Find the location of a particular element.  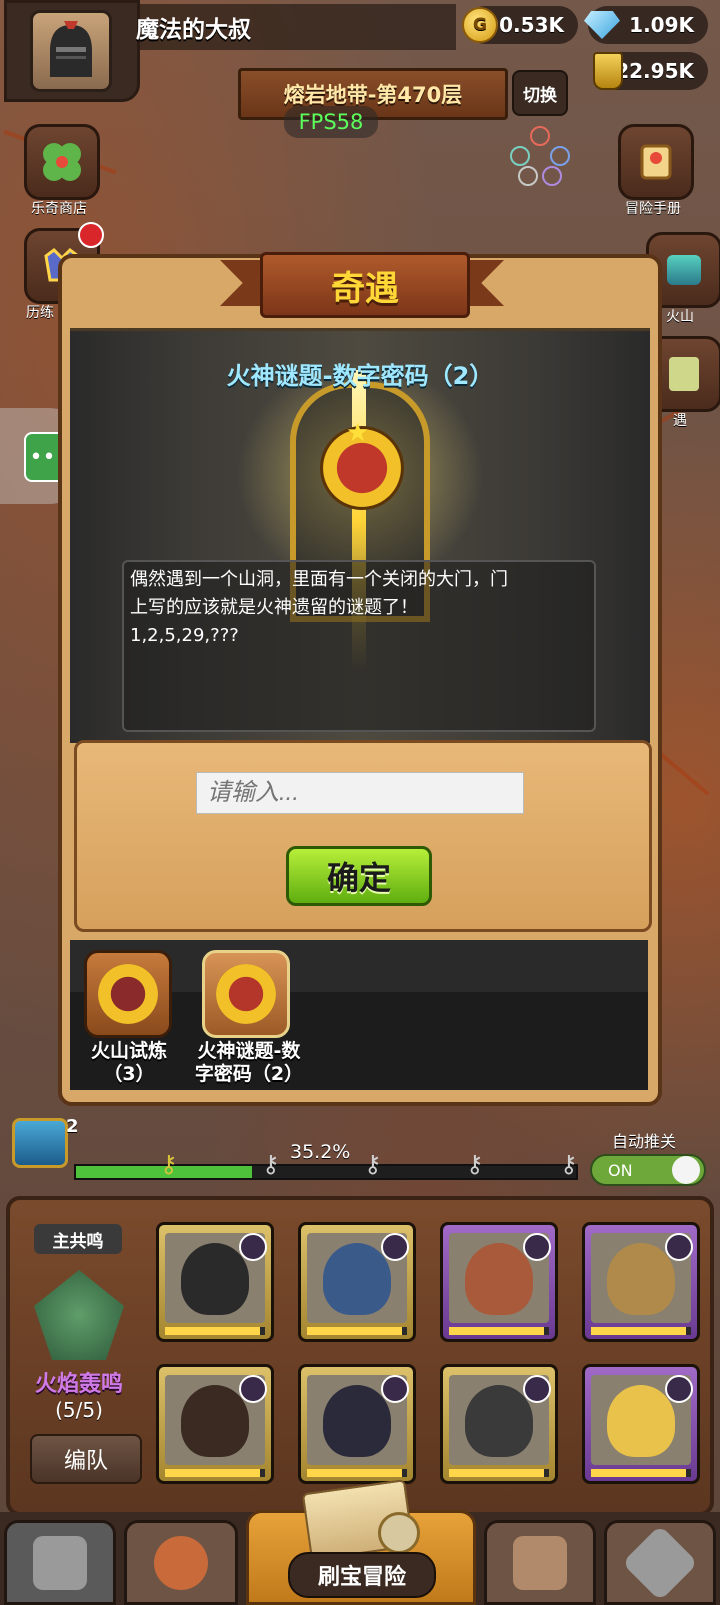

auto-advance-label: 自动推关 is located at coordinates (644, 1141).